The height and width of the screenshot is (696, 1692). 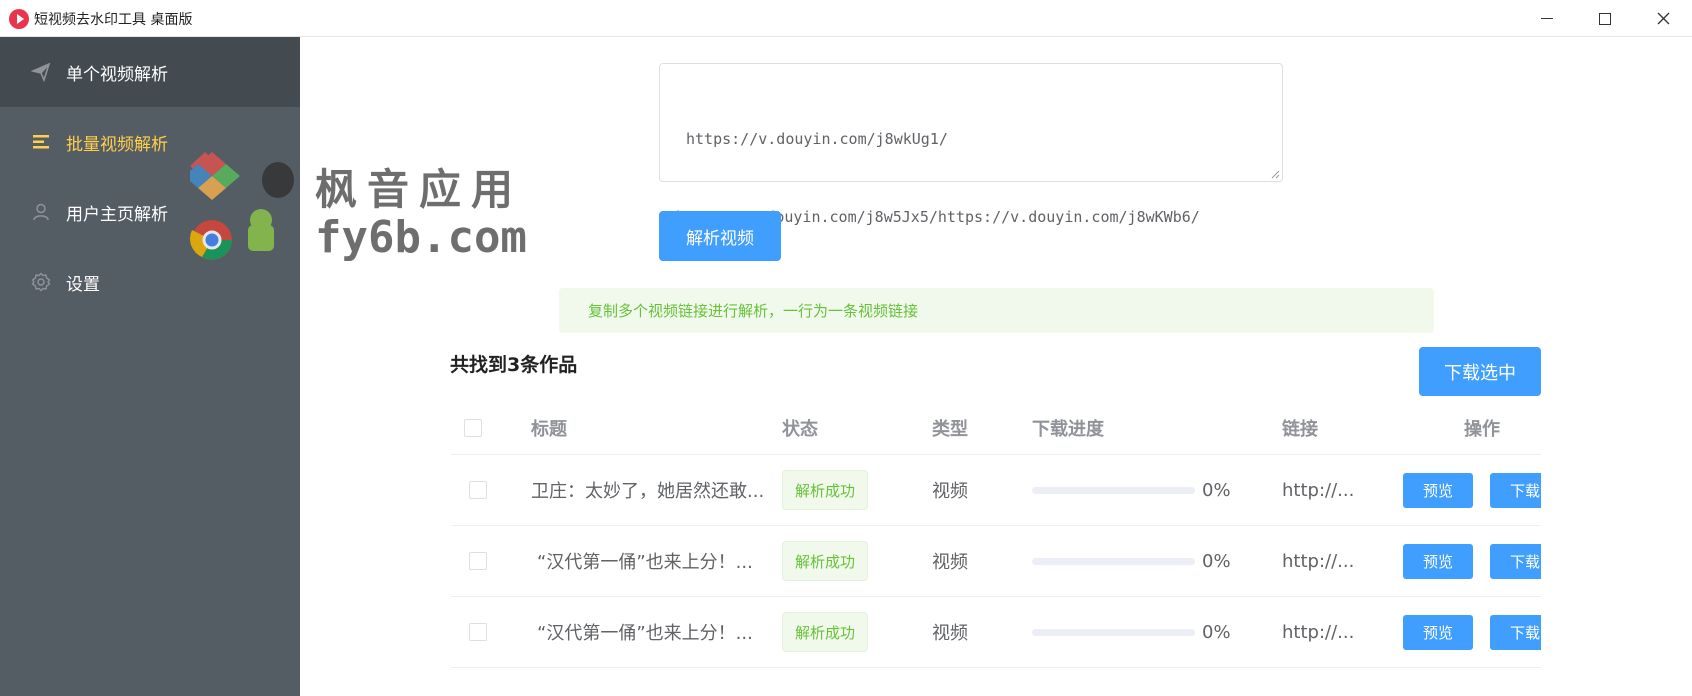 I want to click on close-icon, so click(x=1663, y=18).